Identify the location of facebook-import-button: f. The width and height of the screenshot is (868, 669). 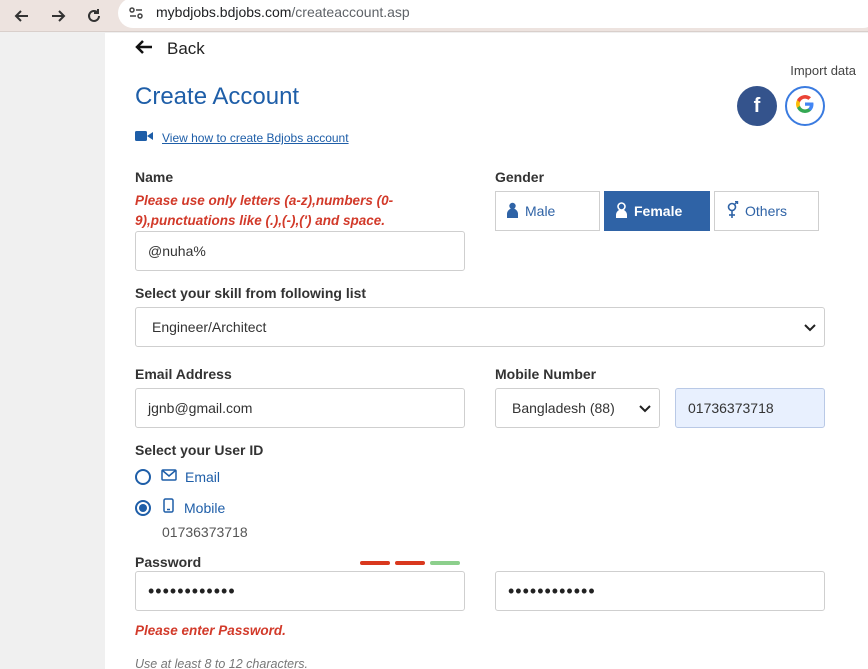
(757, 106).